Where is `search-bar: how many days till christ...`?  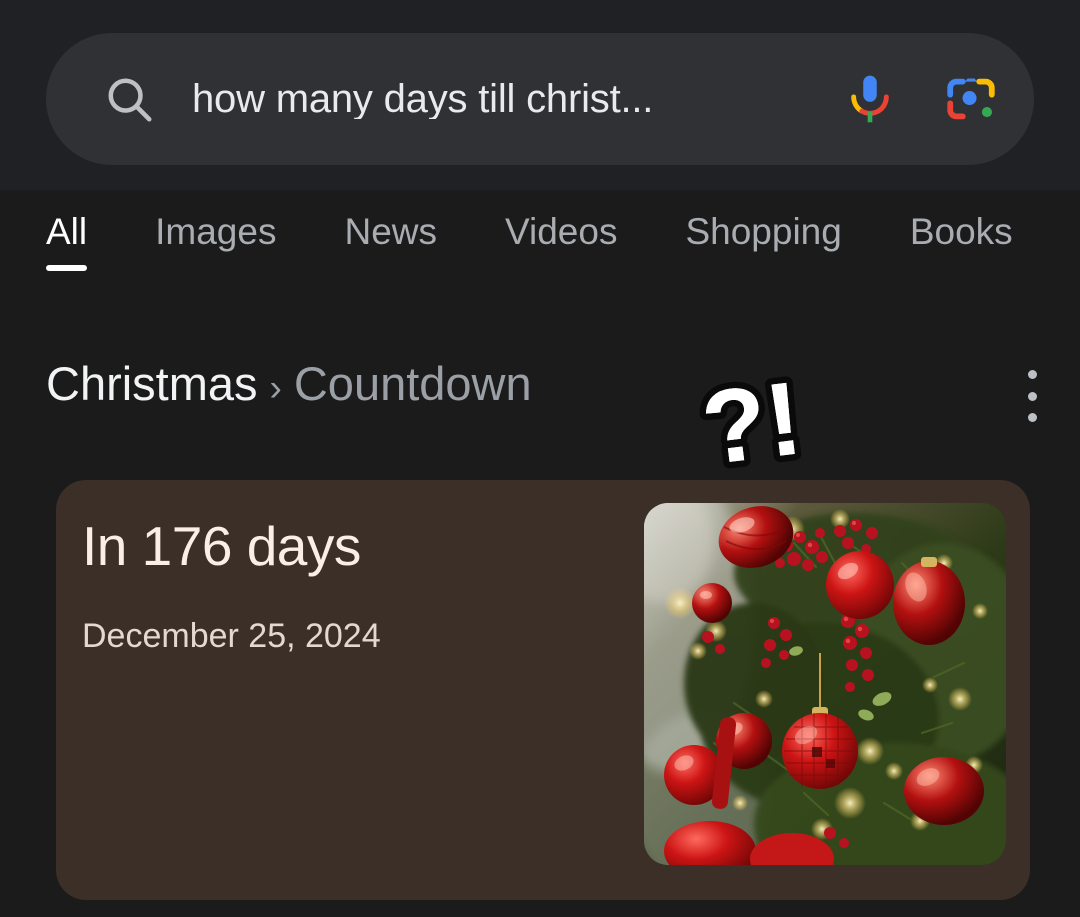 search-bar: how many days till christ... is located at coordinates (540, 99).